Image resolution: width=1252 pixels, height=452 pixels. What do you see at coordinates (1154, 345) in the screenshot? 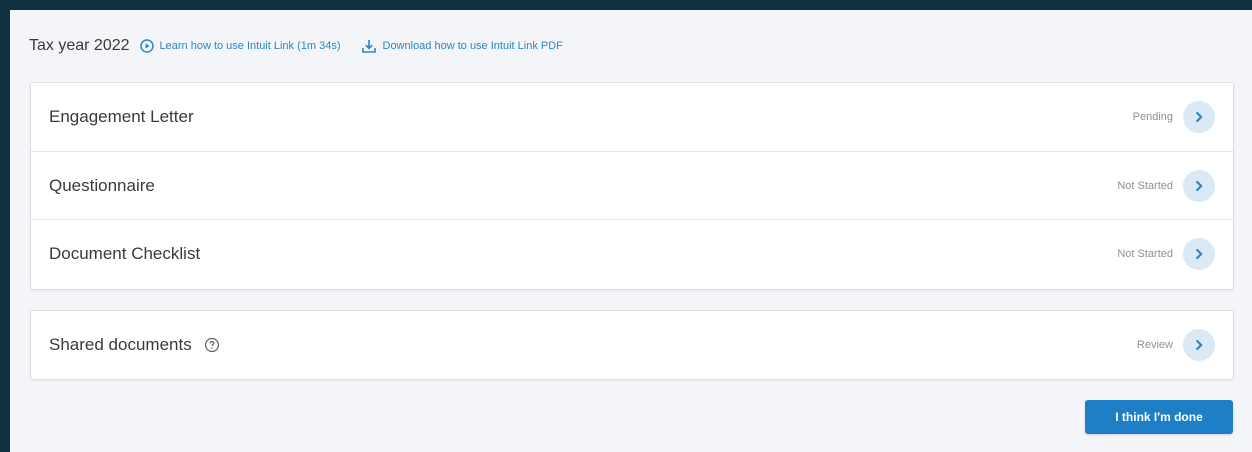
I see `status-text: Review` at bounding box center [1154, 345].